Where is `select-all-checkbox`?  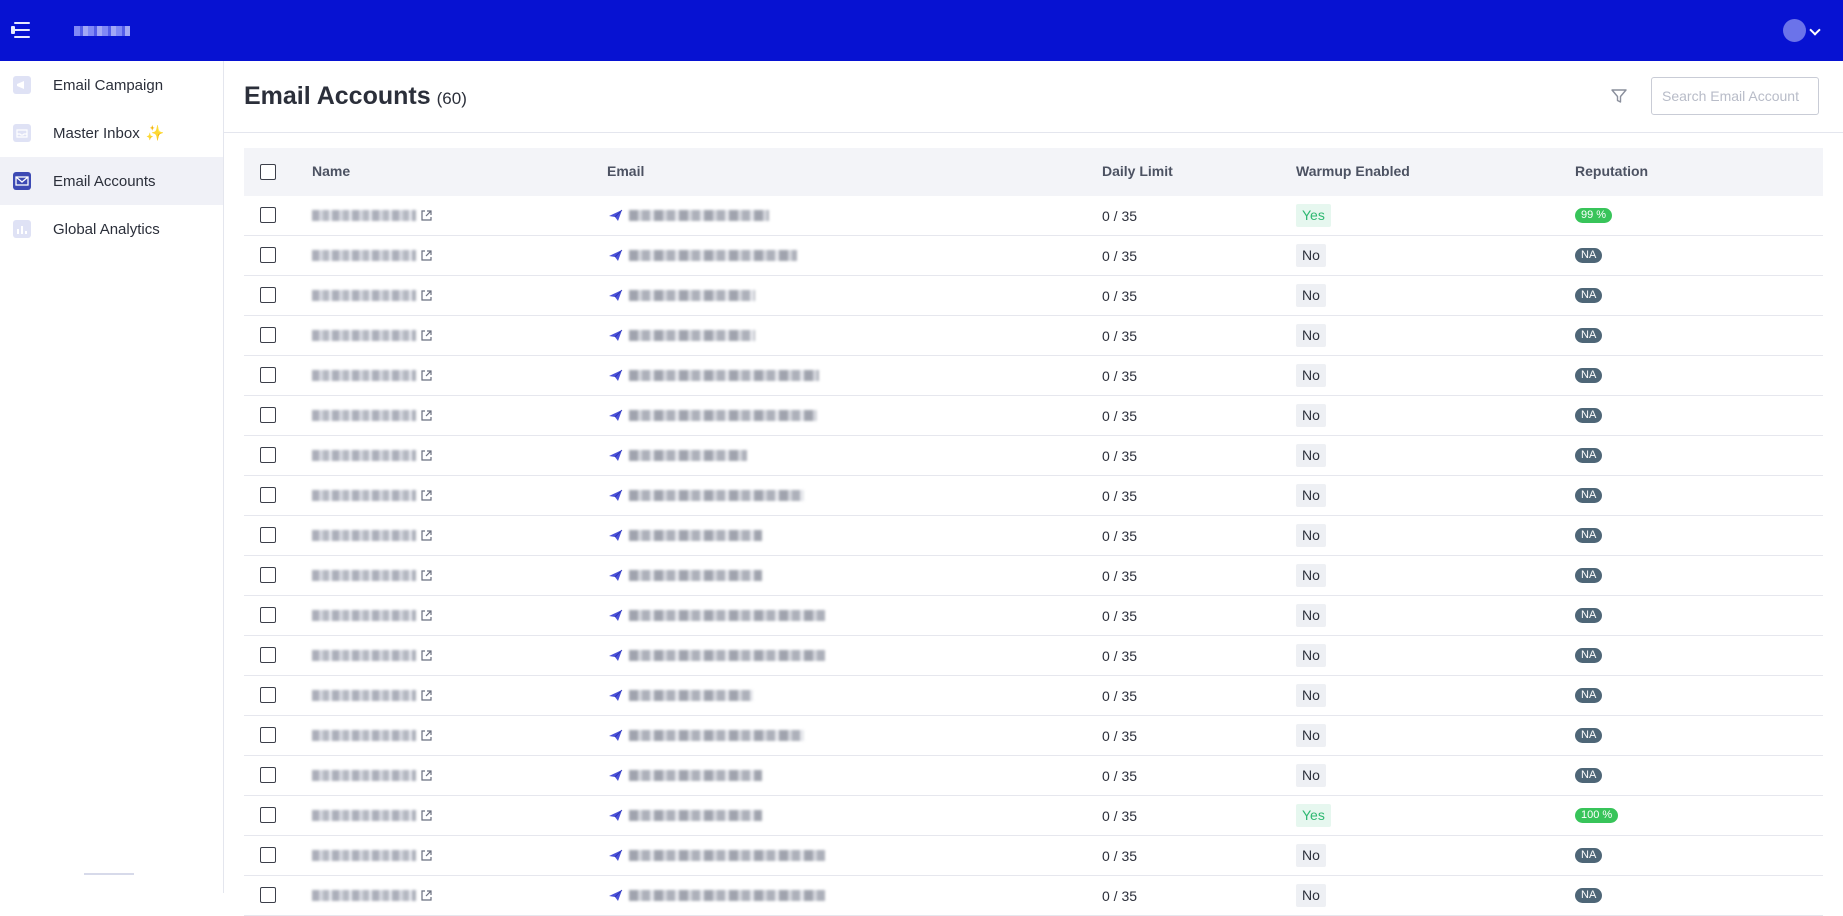
select-all-checkbox is located at coordinates (268, 172).